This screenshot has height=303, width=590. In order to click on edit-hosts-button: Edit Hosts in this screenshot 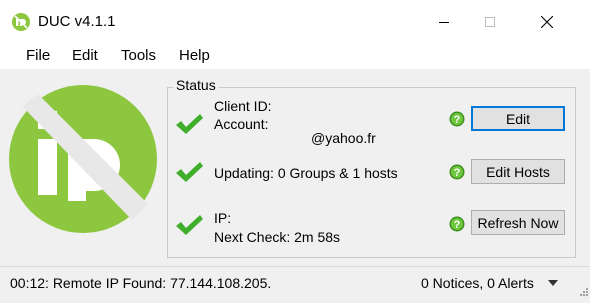, I will do `click(518, 171)`.